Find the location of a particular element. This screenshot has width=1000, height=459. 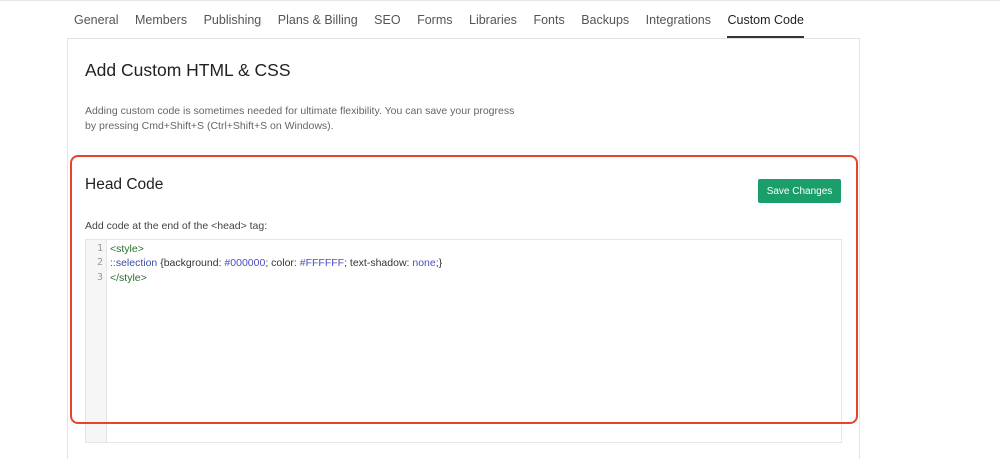

code-token: none is located at coordinates (424, 263).